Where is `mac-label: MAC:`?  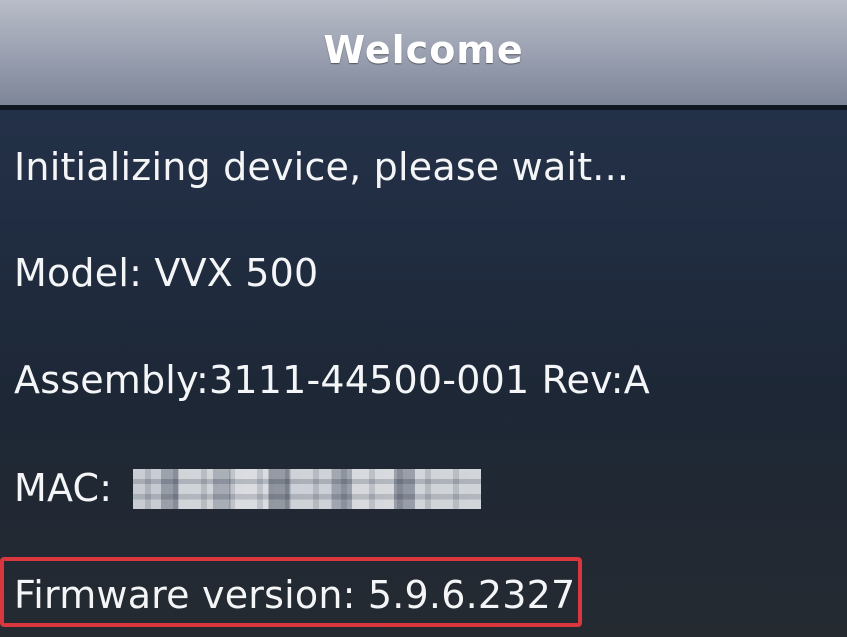
mac-label: MAC: is located at coordinates (63, 488).